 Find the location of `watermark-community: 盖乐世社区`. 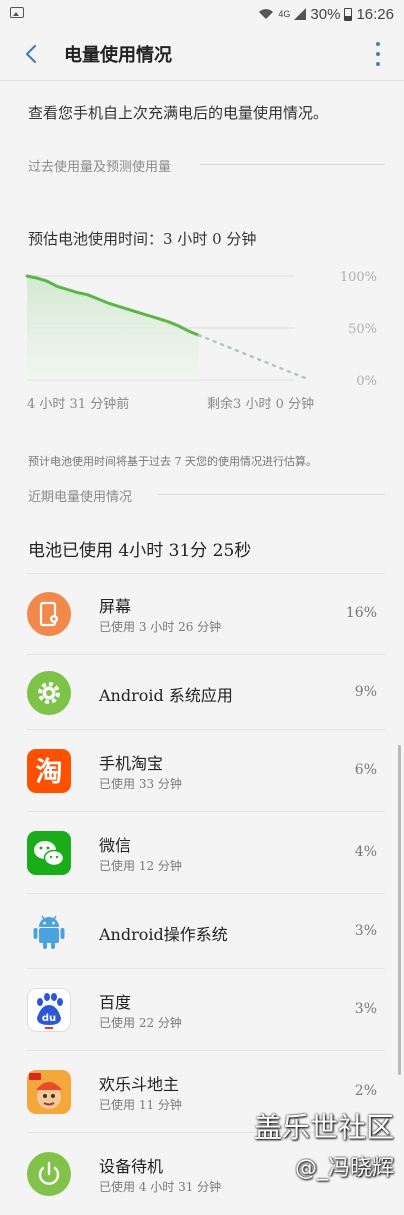

watermark-community: 盖乐世社区 is located at coordinates (323, 1127).